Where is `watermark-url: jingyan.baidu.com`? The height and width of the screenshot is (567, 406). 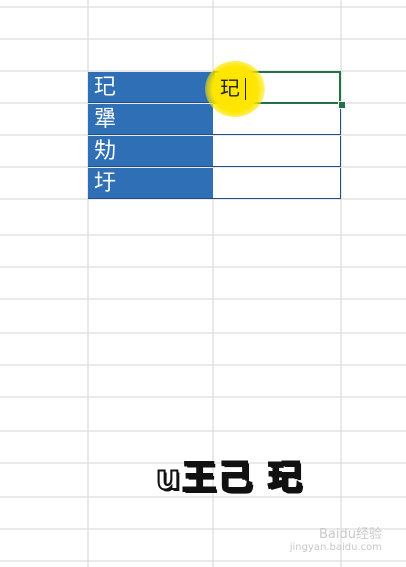
watermark-url: jingyan.baidu.com is located at coordinates (335, 547).